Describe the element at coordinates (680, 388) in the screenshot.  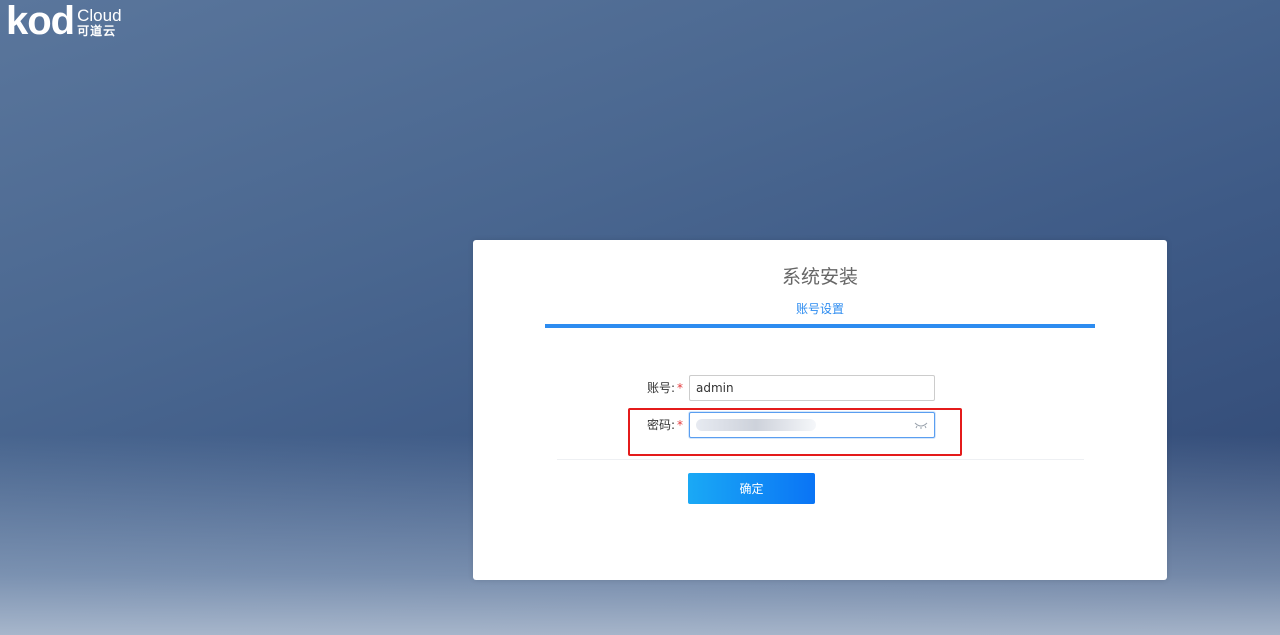
I see `required-mark: *` at that location.